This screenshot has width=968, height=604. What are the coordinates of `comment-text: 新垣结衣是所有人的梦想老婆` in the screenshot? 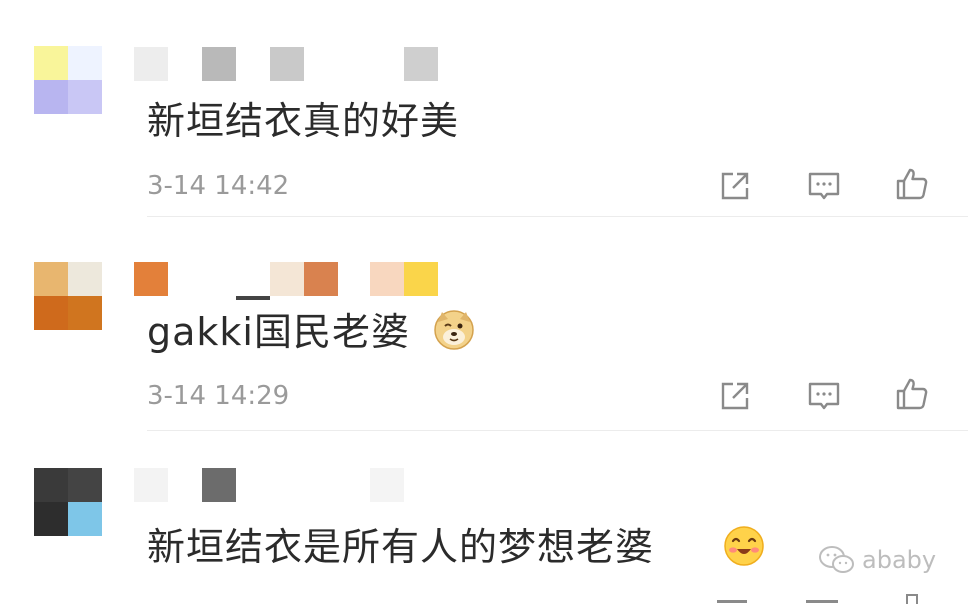 It's located at (400, 547).